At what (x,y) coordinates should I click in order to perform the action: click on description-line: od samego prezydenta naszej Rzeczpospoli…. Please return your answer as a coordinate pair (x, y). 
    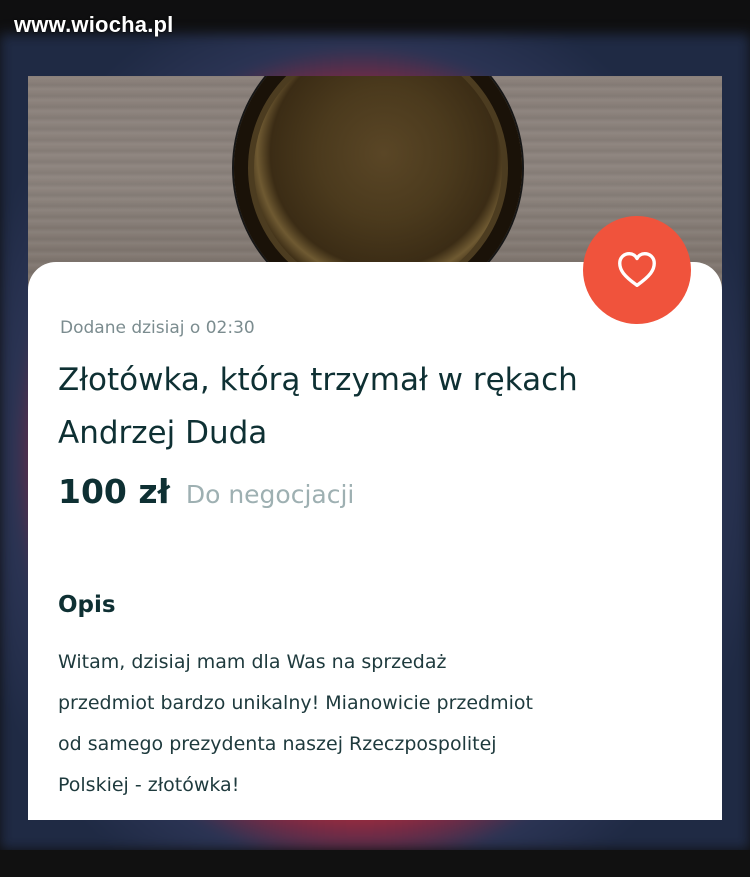
    Looking at the image, I should click on (277, 744).